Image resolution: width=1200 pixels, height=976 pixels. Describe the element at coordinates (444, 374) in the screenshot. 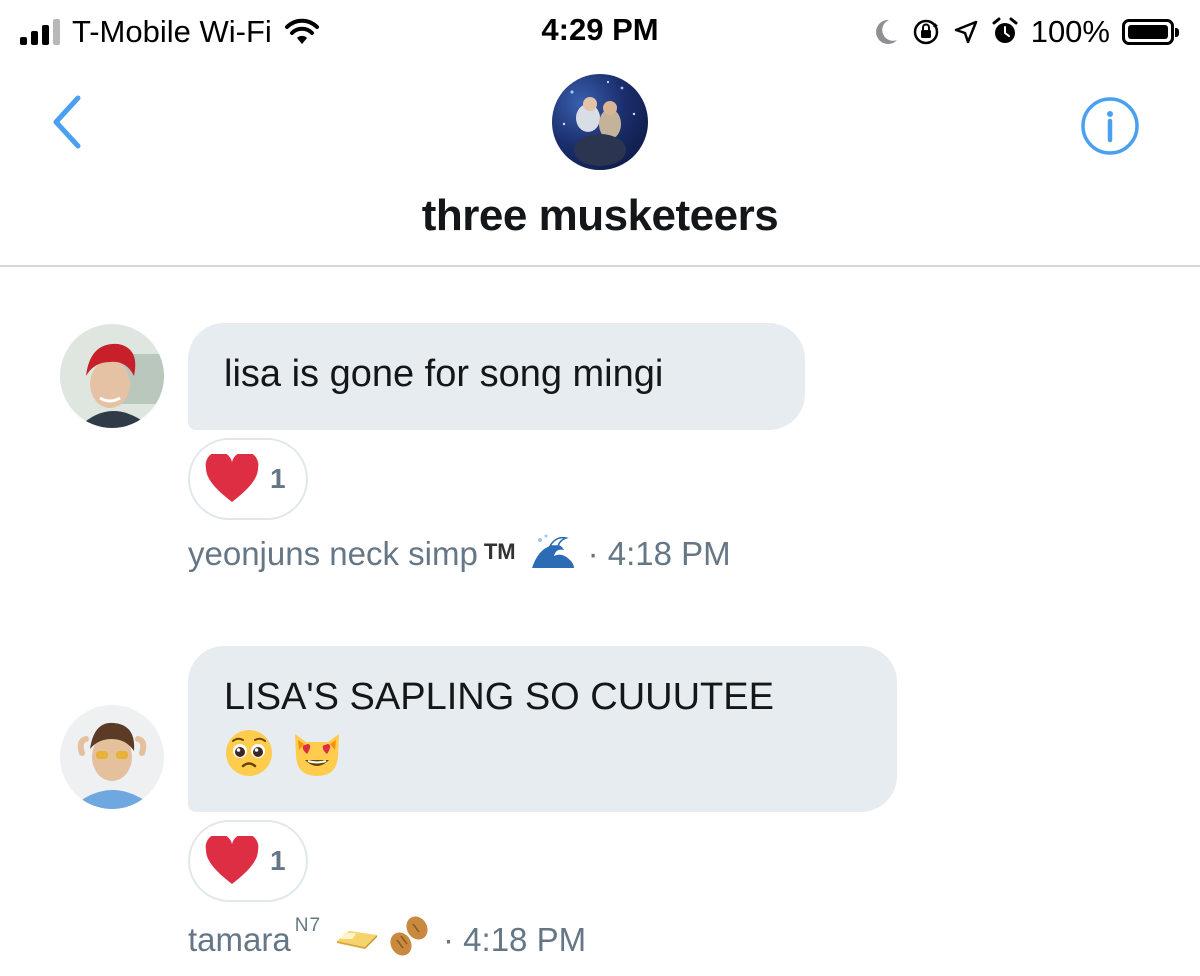

I see `message-text: lisa is gone for song mingi` at that location.